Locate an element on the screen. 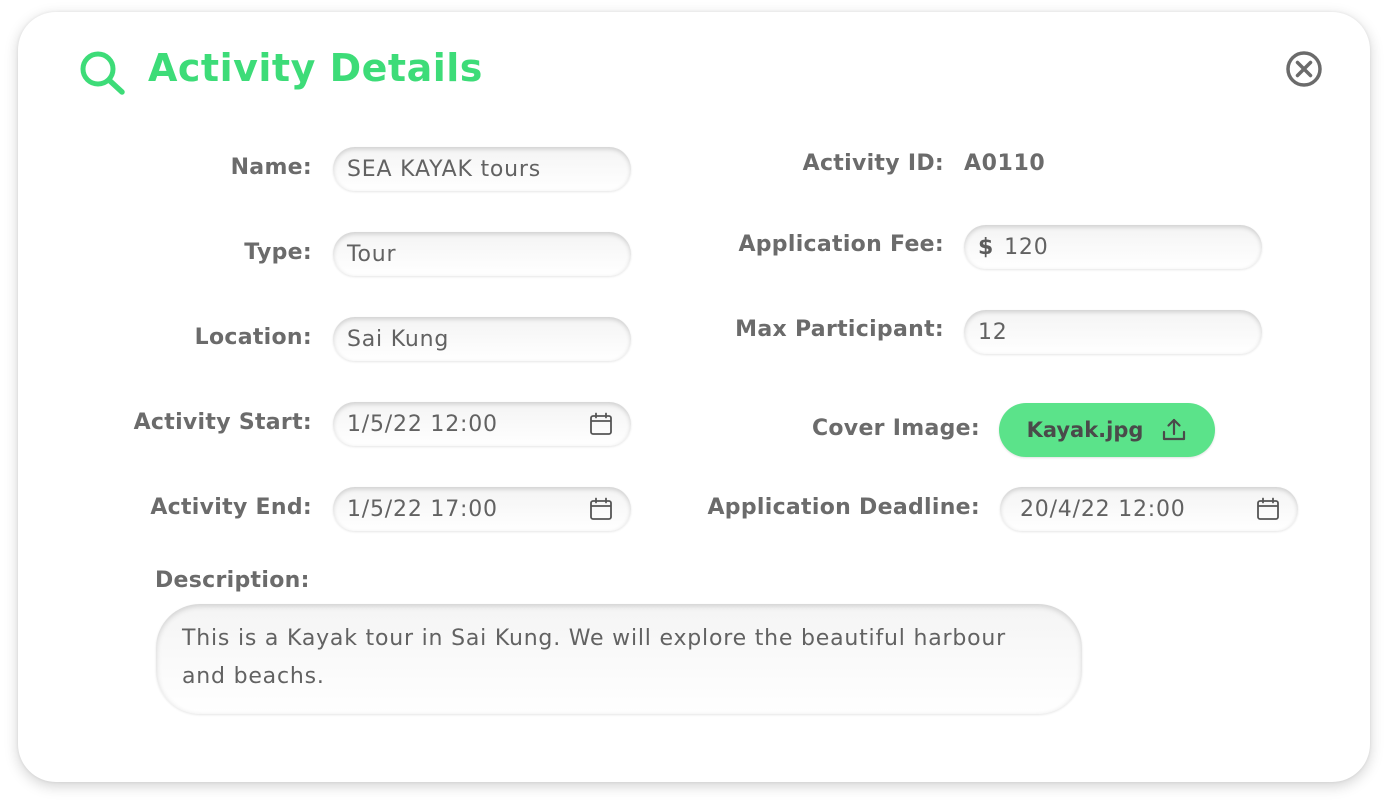 The image size is (1388, 805). activity-end-label: Activity End: is located at coordinates (231, 507).